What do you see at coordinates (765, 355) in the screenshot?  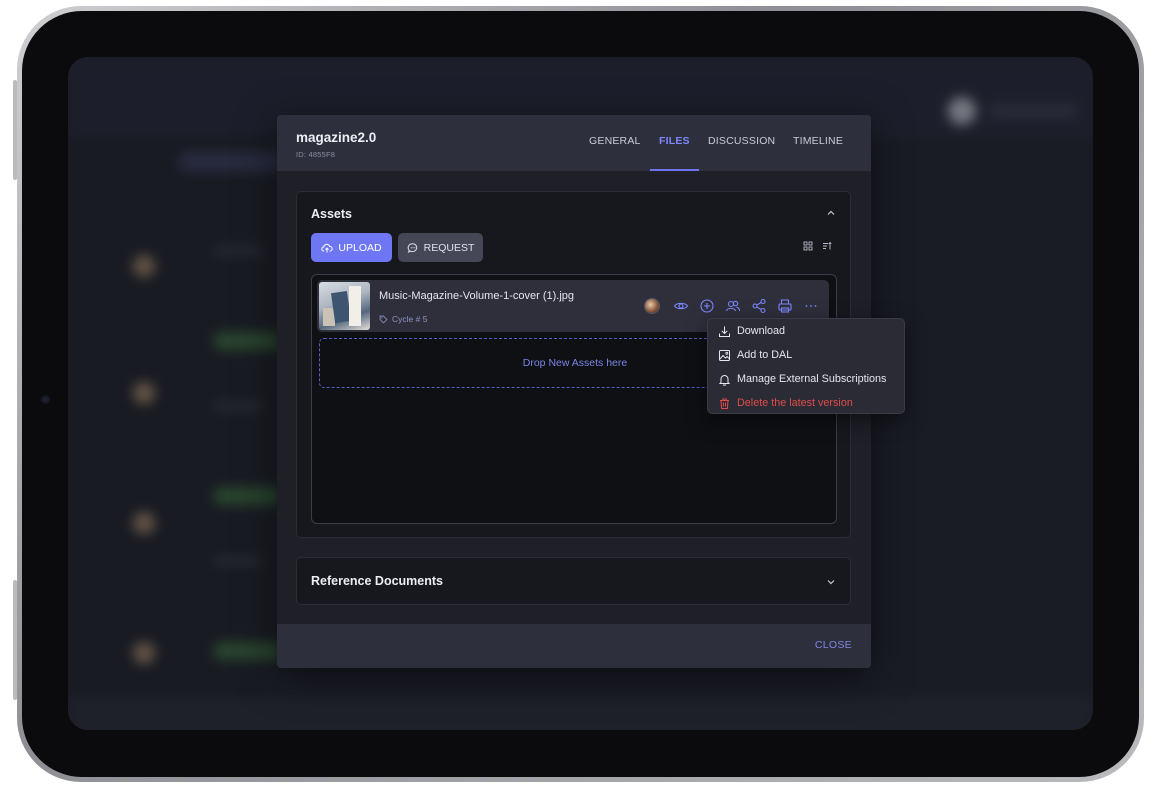 I see `menu-item-label: Add to DAL` at bounding box center [765, 355].